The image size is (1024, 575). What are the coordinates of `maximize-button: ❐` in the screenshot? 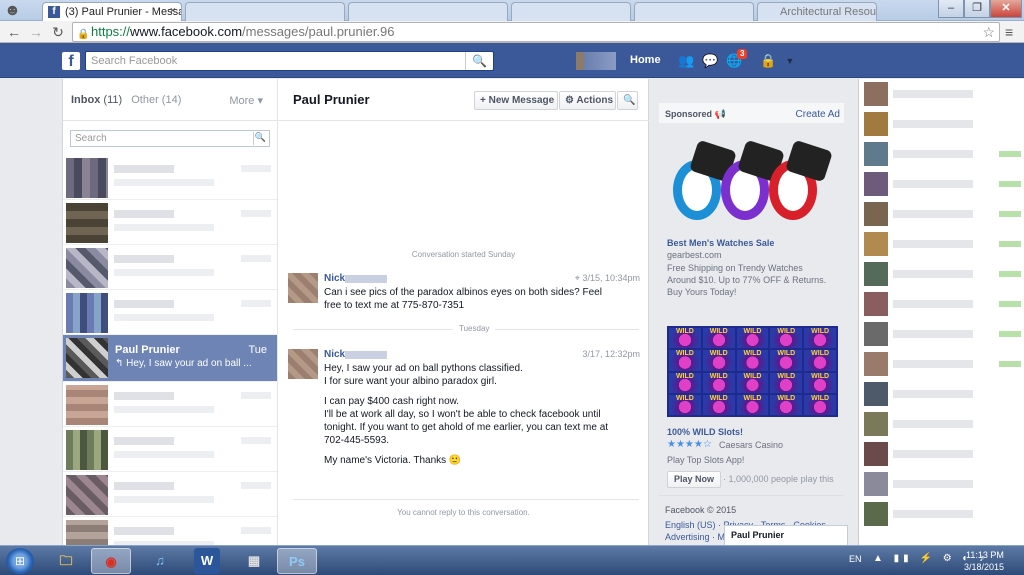 It's located at (977, 9).